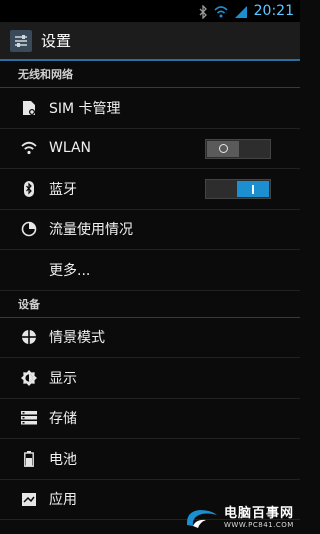 Image resolution: width=320 pixels, height=534 pixels. I want to click on toggle-on-icon, so click(253, 189).